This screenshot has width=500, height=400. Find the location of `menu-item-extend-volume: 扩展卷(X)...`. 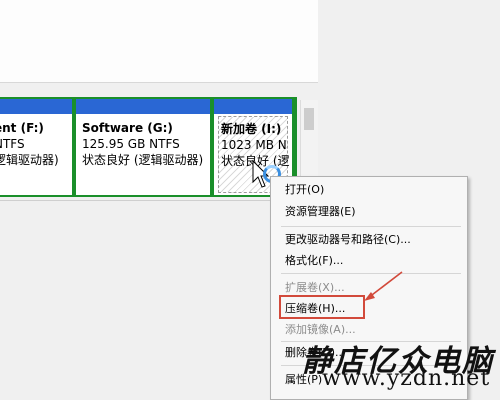

menu-item-extend-volume: 扩展卷(X)... is located at coordinates (315, 287).